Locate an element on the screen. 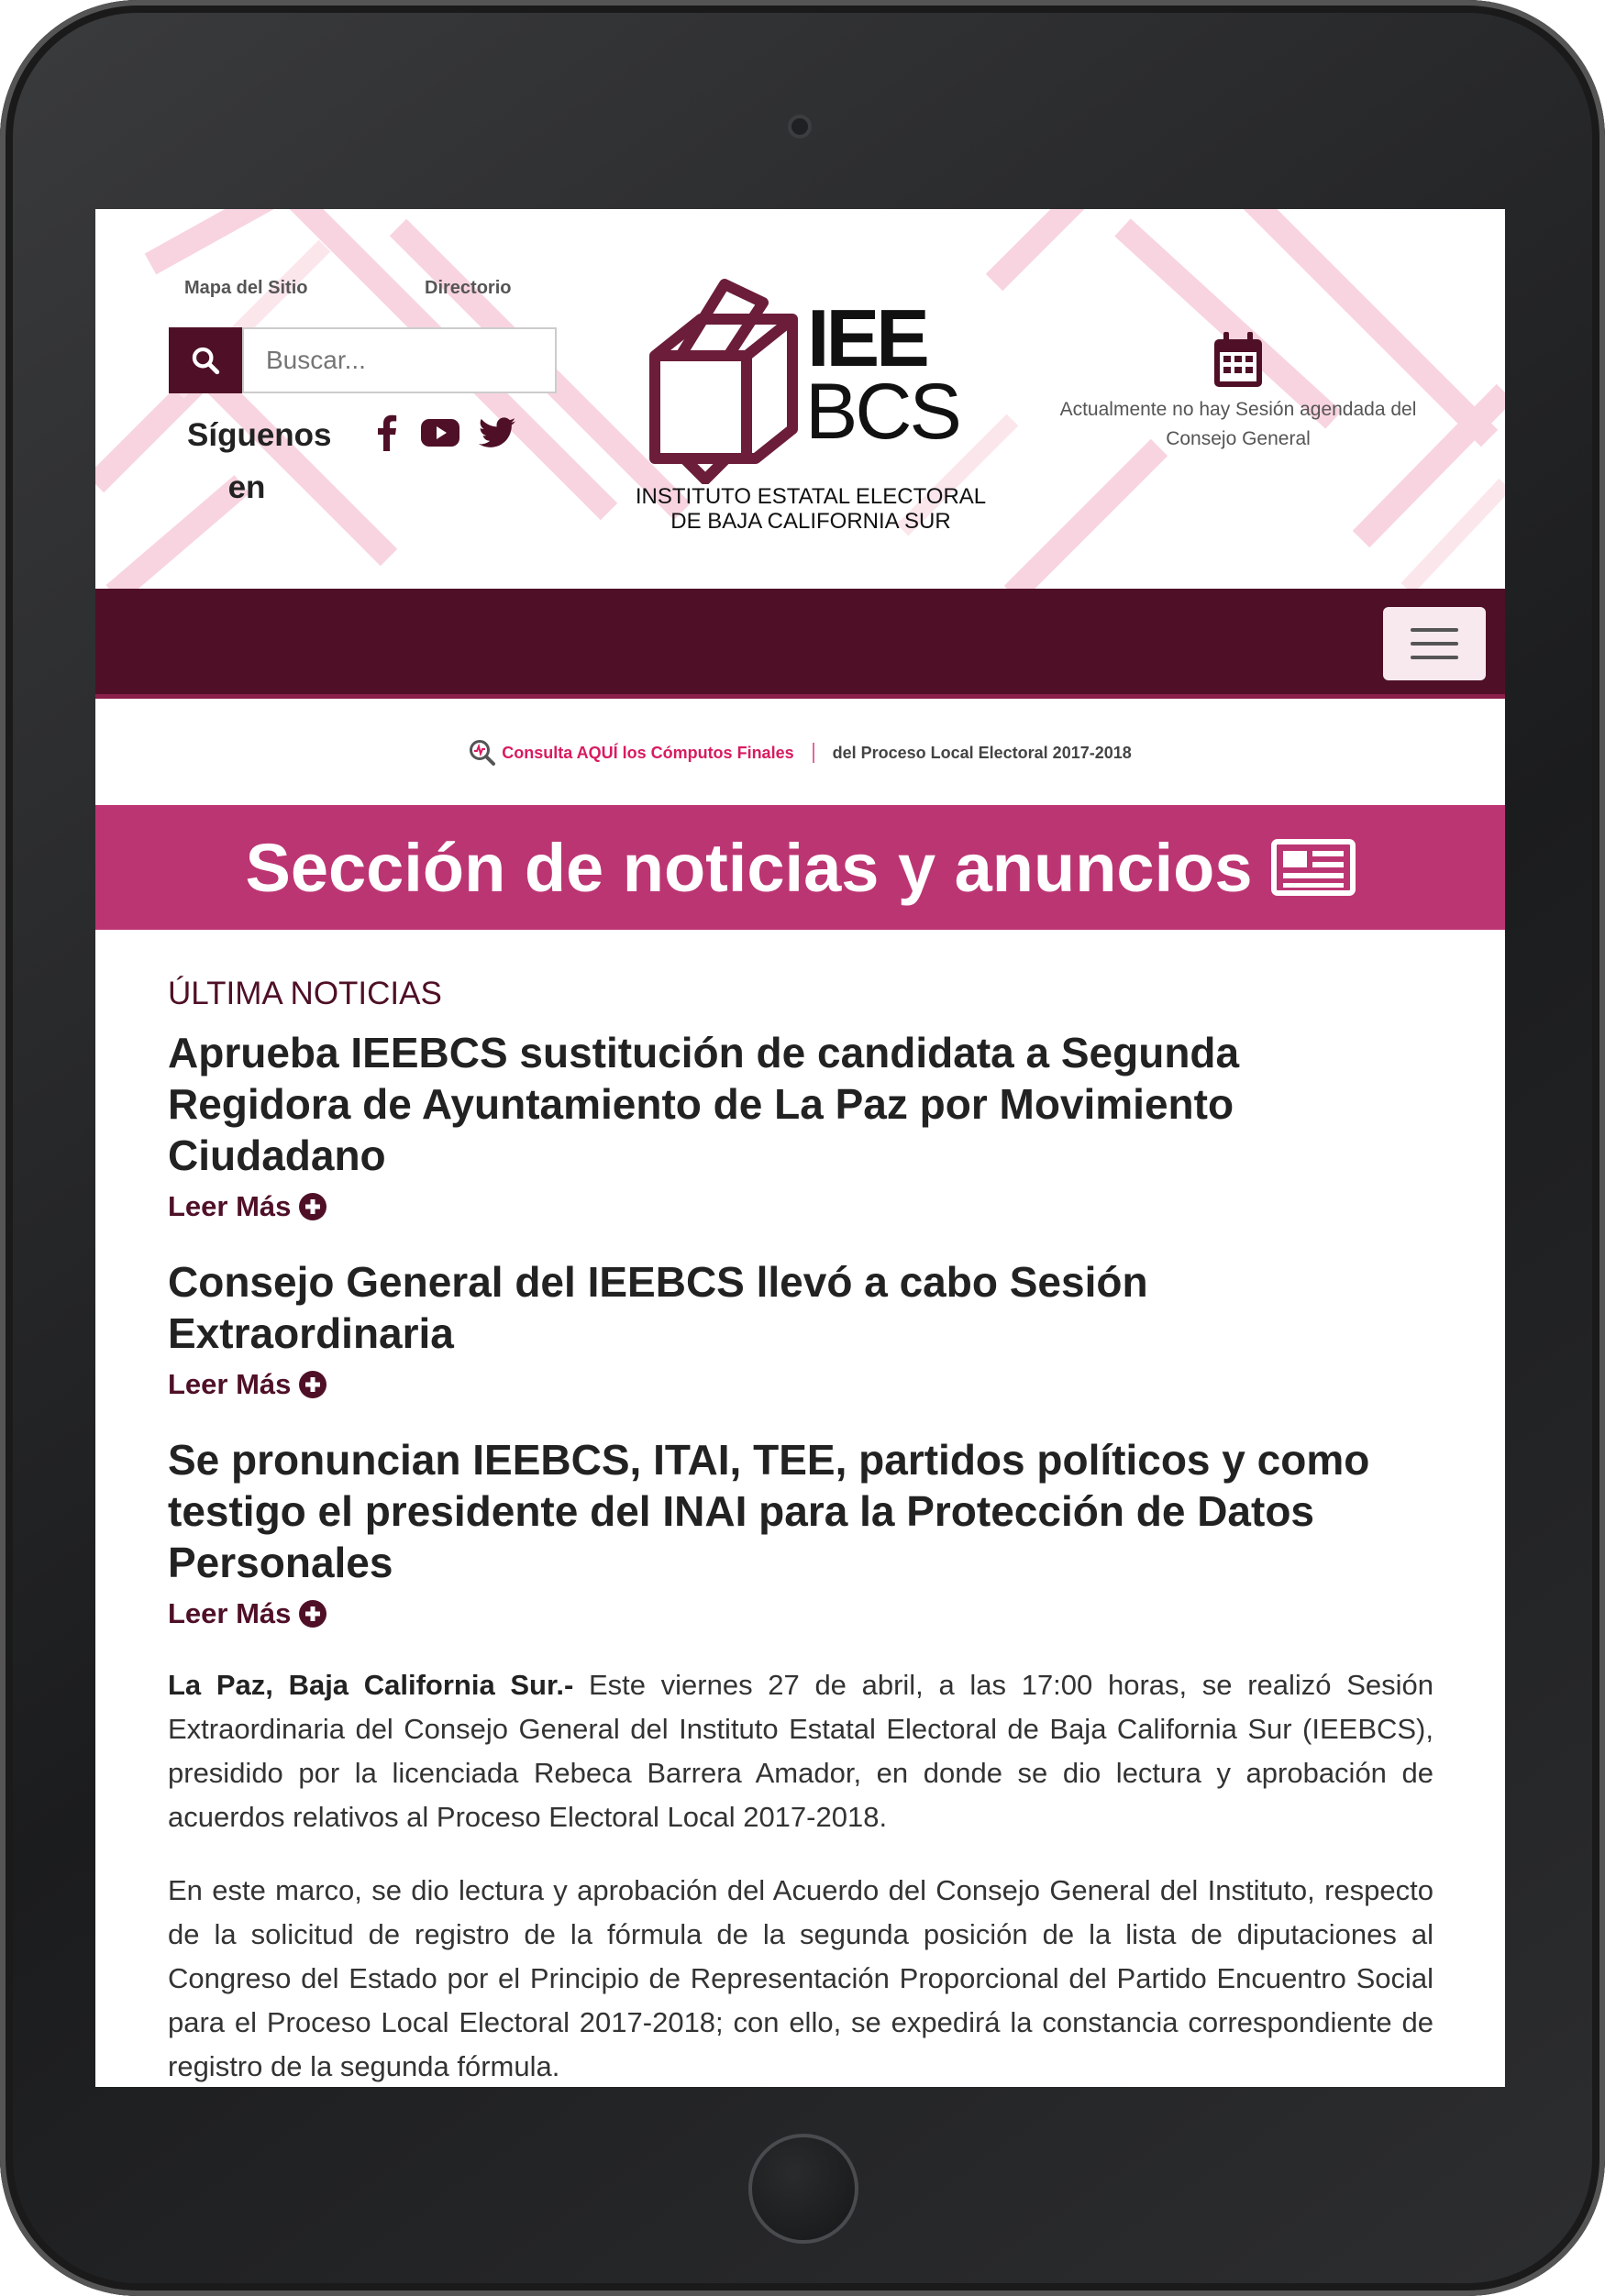 The width and height of the screenshot is (1605, 2296). twitter-icon is located at coordinates (497, 432).